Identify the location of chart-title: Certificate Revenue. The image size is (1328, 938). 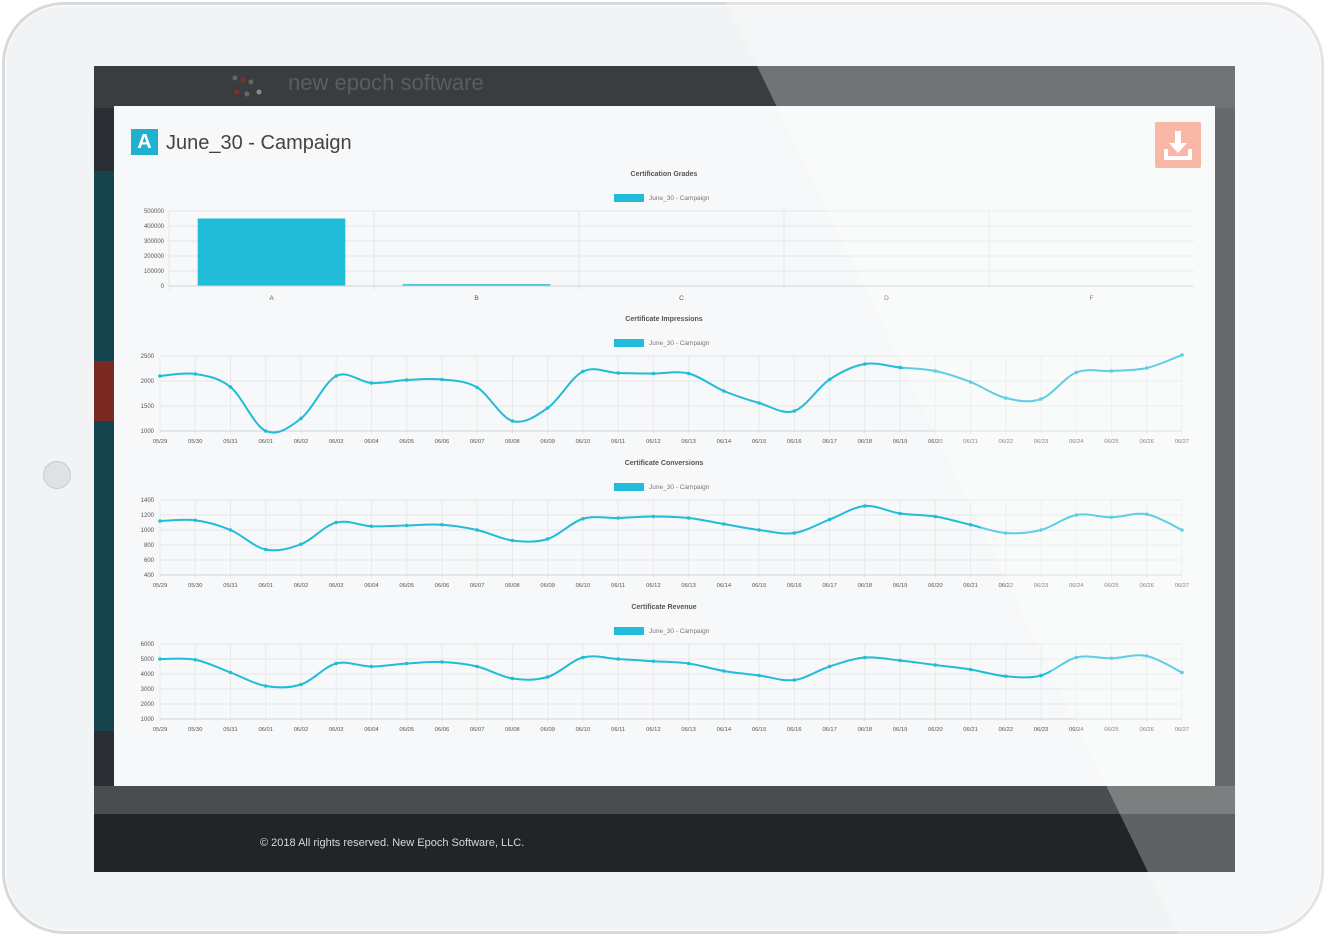
(663, 607).